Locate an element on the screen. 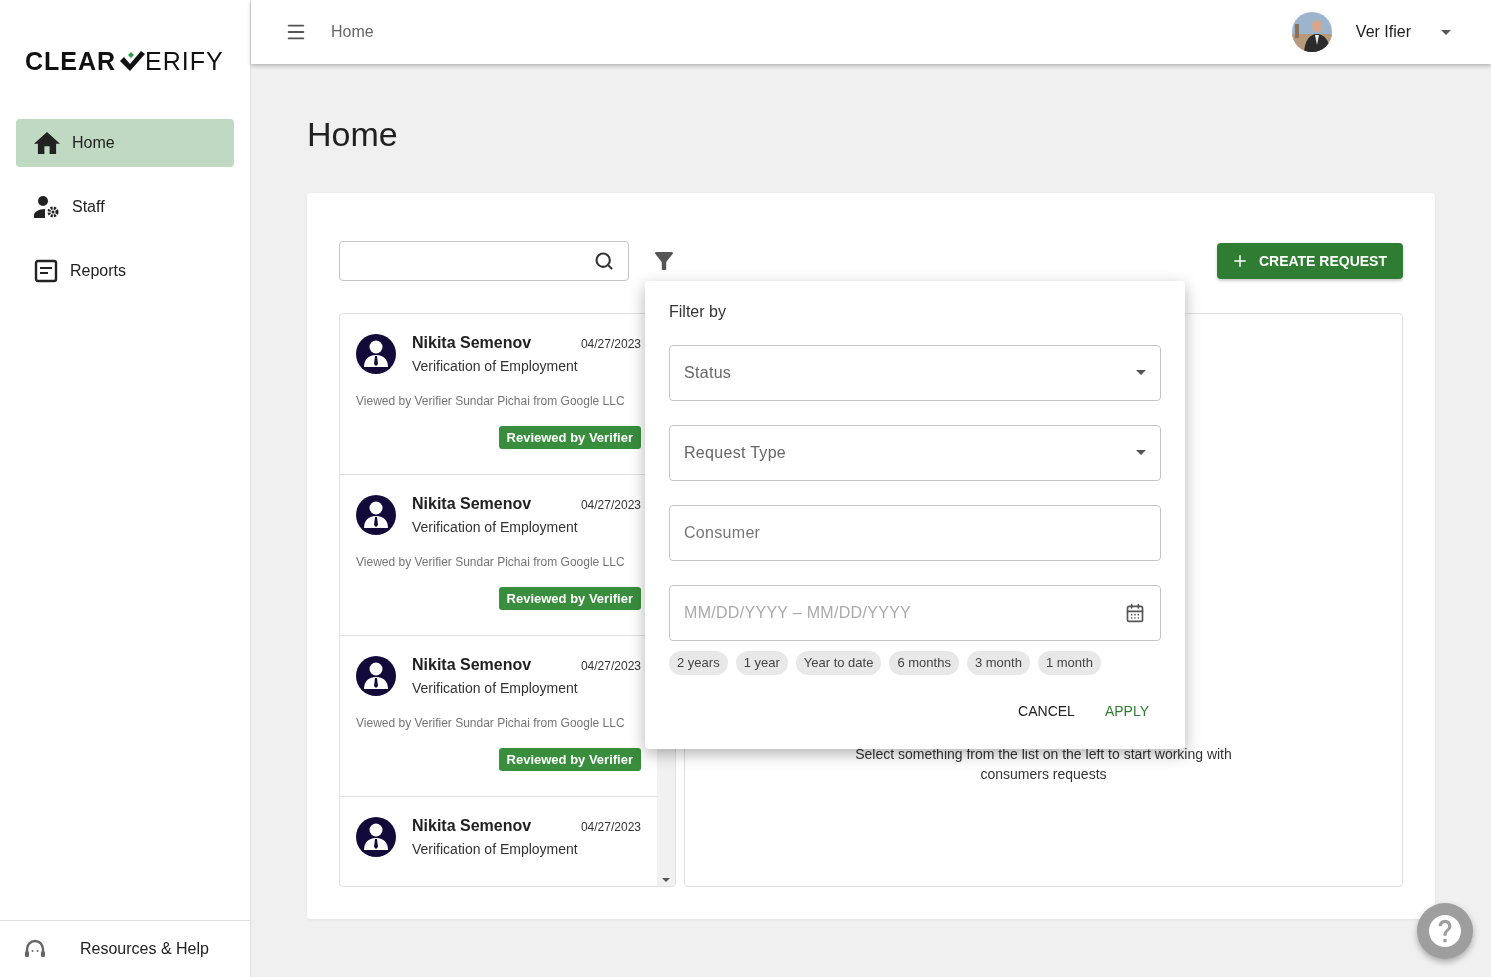  request-card: Nikita Semenov 04/27/2023 Verification of Employment is located at coordinates (498, 841).